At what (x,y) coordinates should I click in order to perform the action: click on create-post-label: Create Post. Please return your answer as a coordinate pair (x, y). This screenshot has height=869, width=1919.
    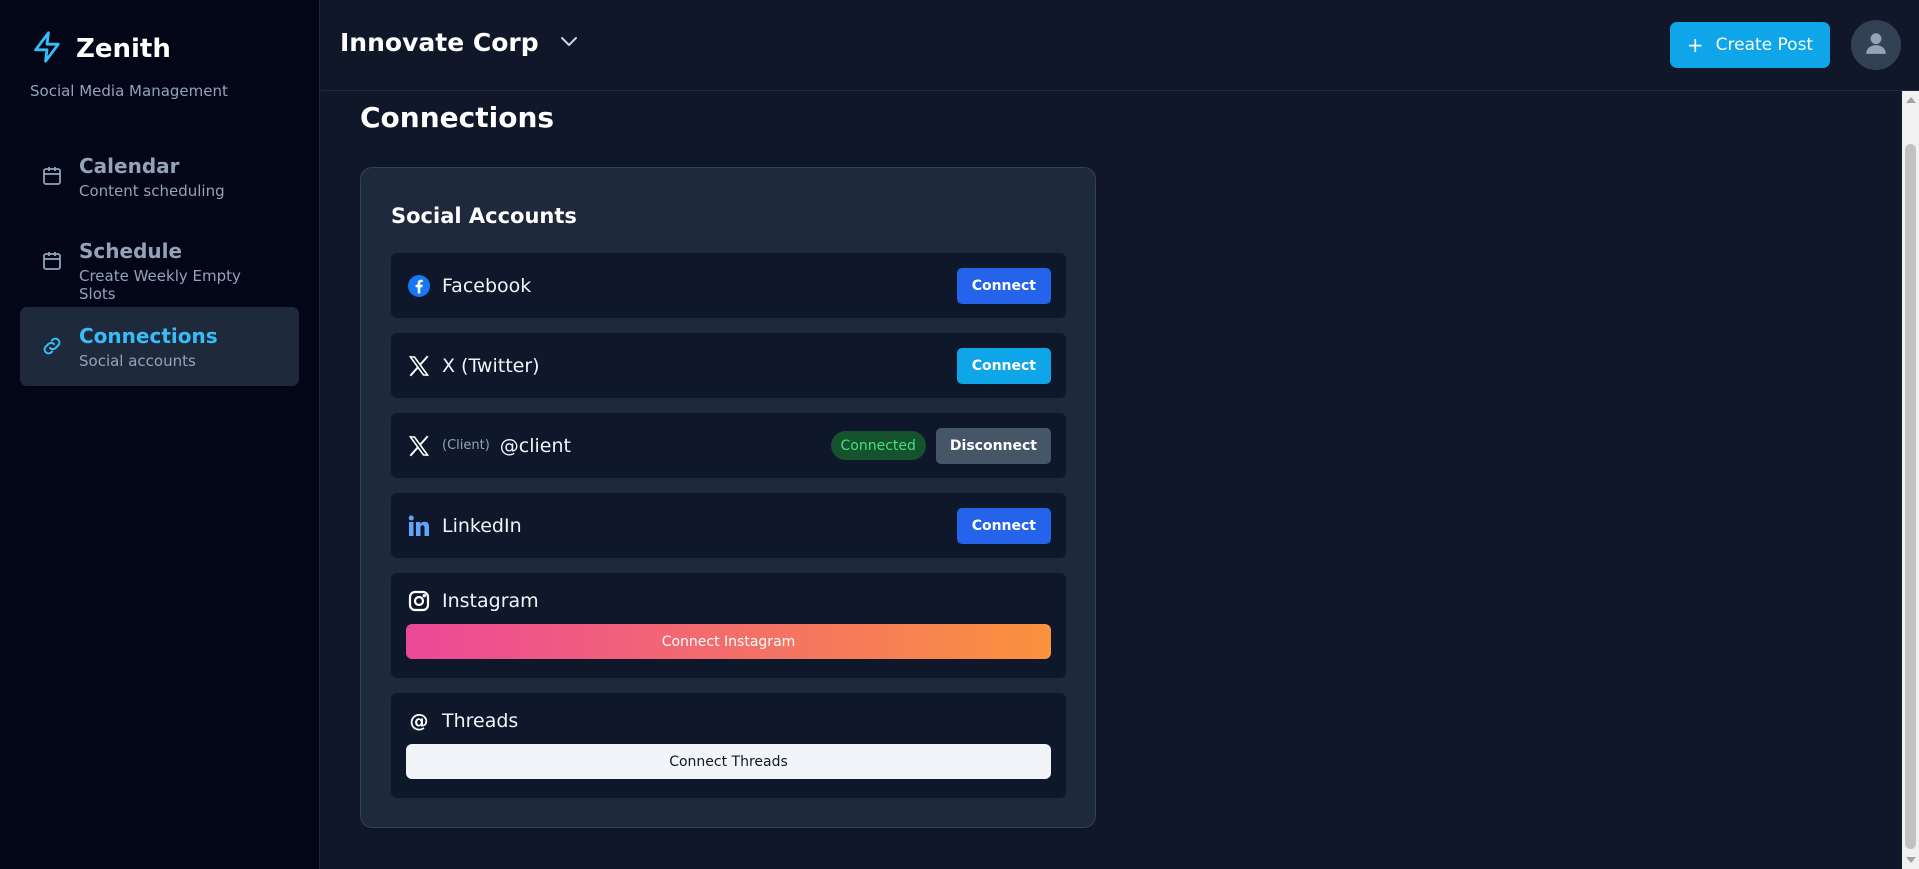
    Looking at the image, I should click on (1764, 45).